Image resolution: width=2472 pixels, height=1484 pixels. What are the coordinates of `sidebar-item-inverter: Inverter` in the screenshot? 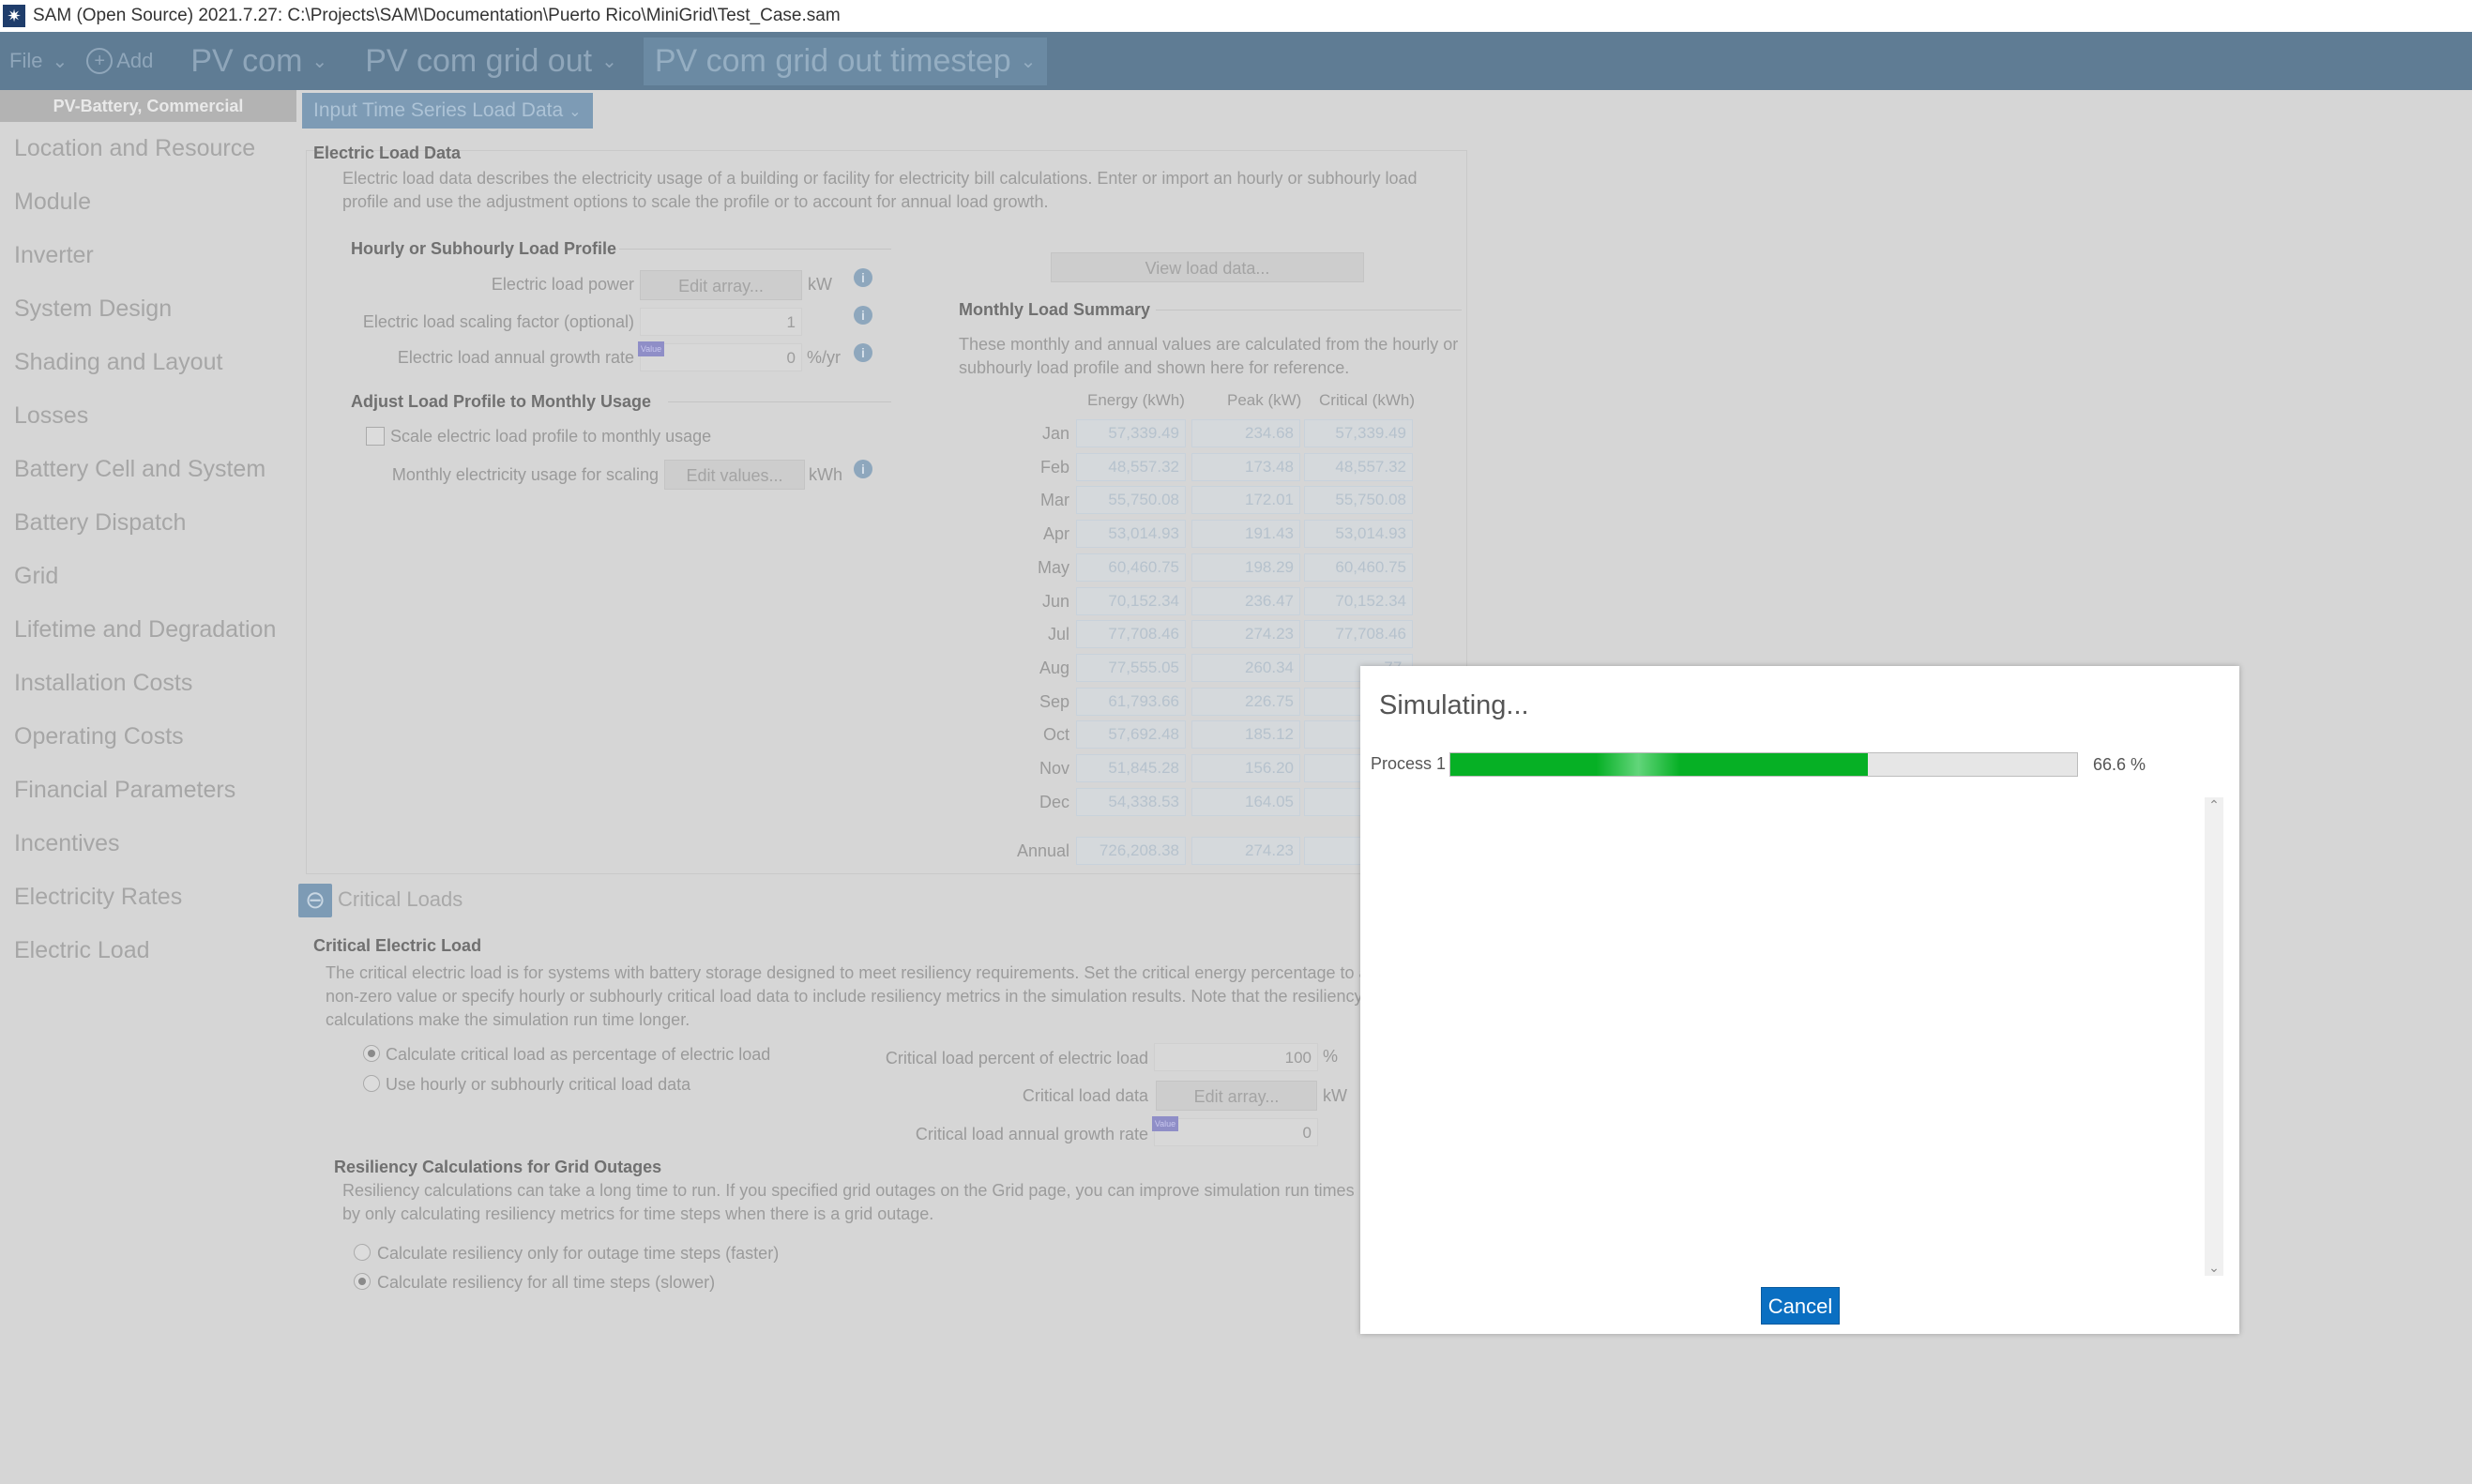 It's located at (148, 256).